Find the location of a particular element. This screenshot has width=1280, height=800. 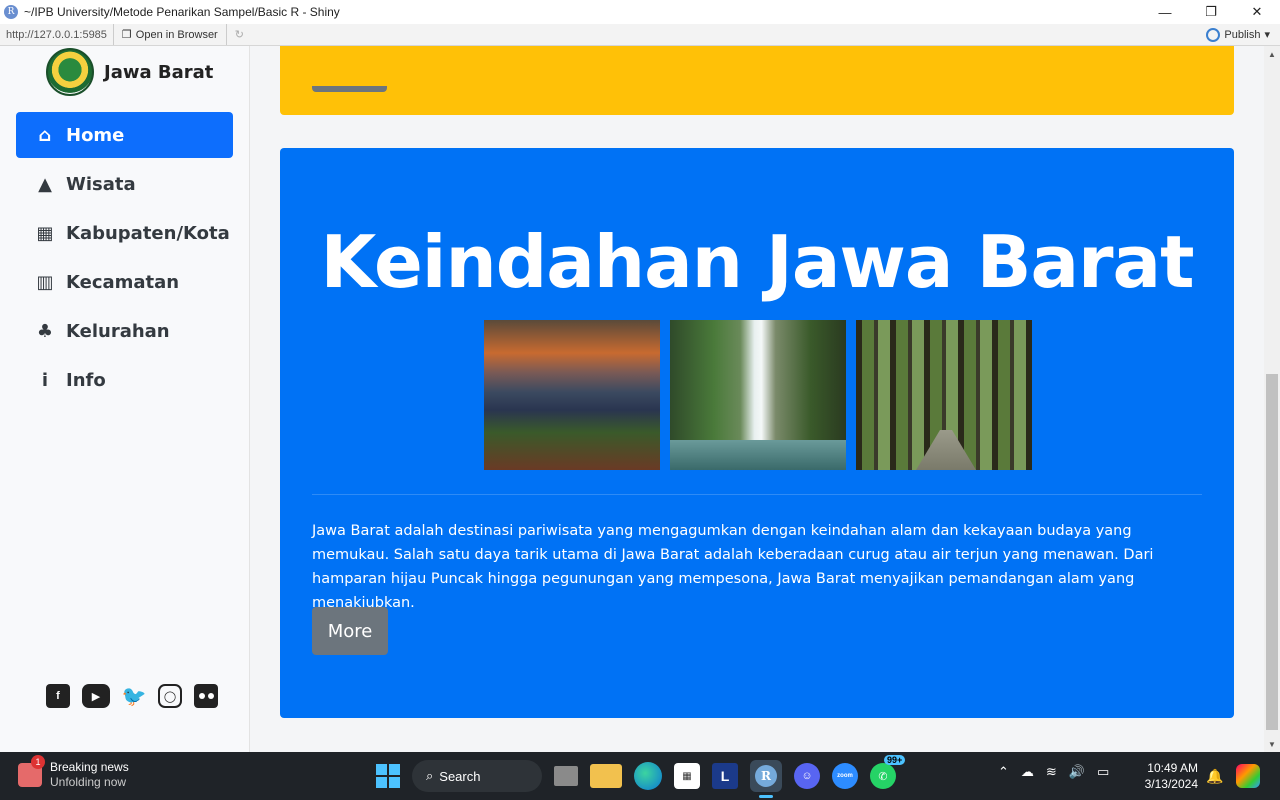

news-subtitle: Unfolding now is located at coordinates (88, 782).